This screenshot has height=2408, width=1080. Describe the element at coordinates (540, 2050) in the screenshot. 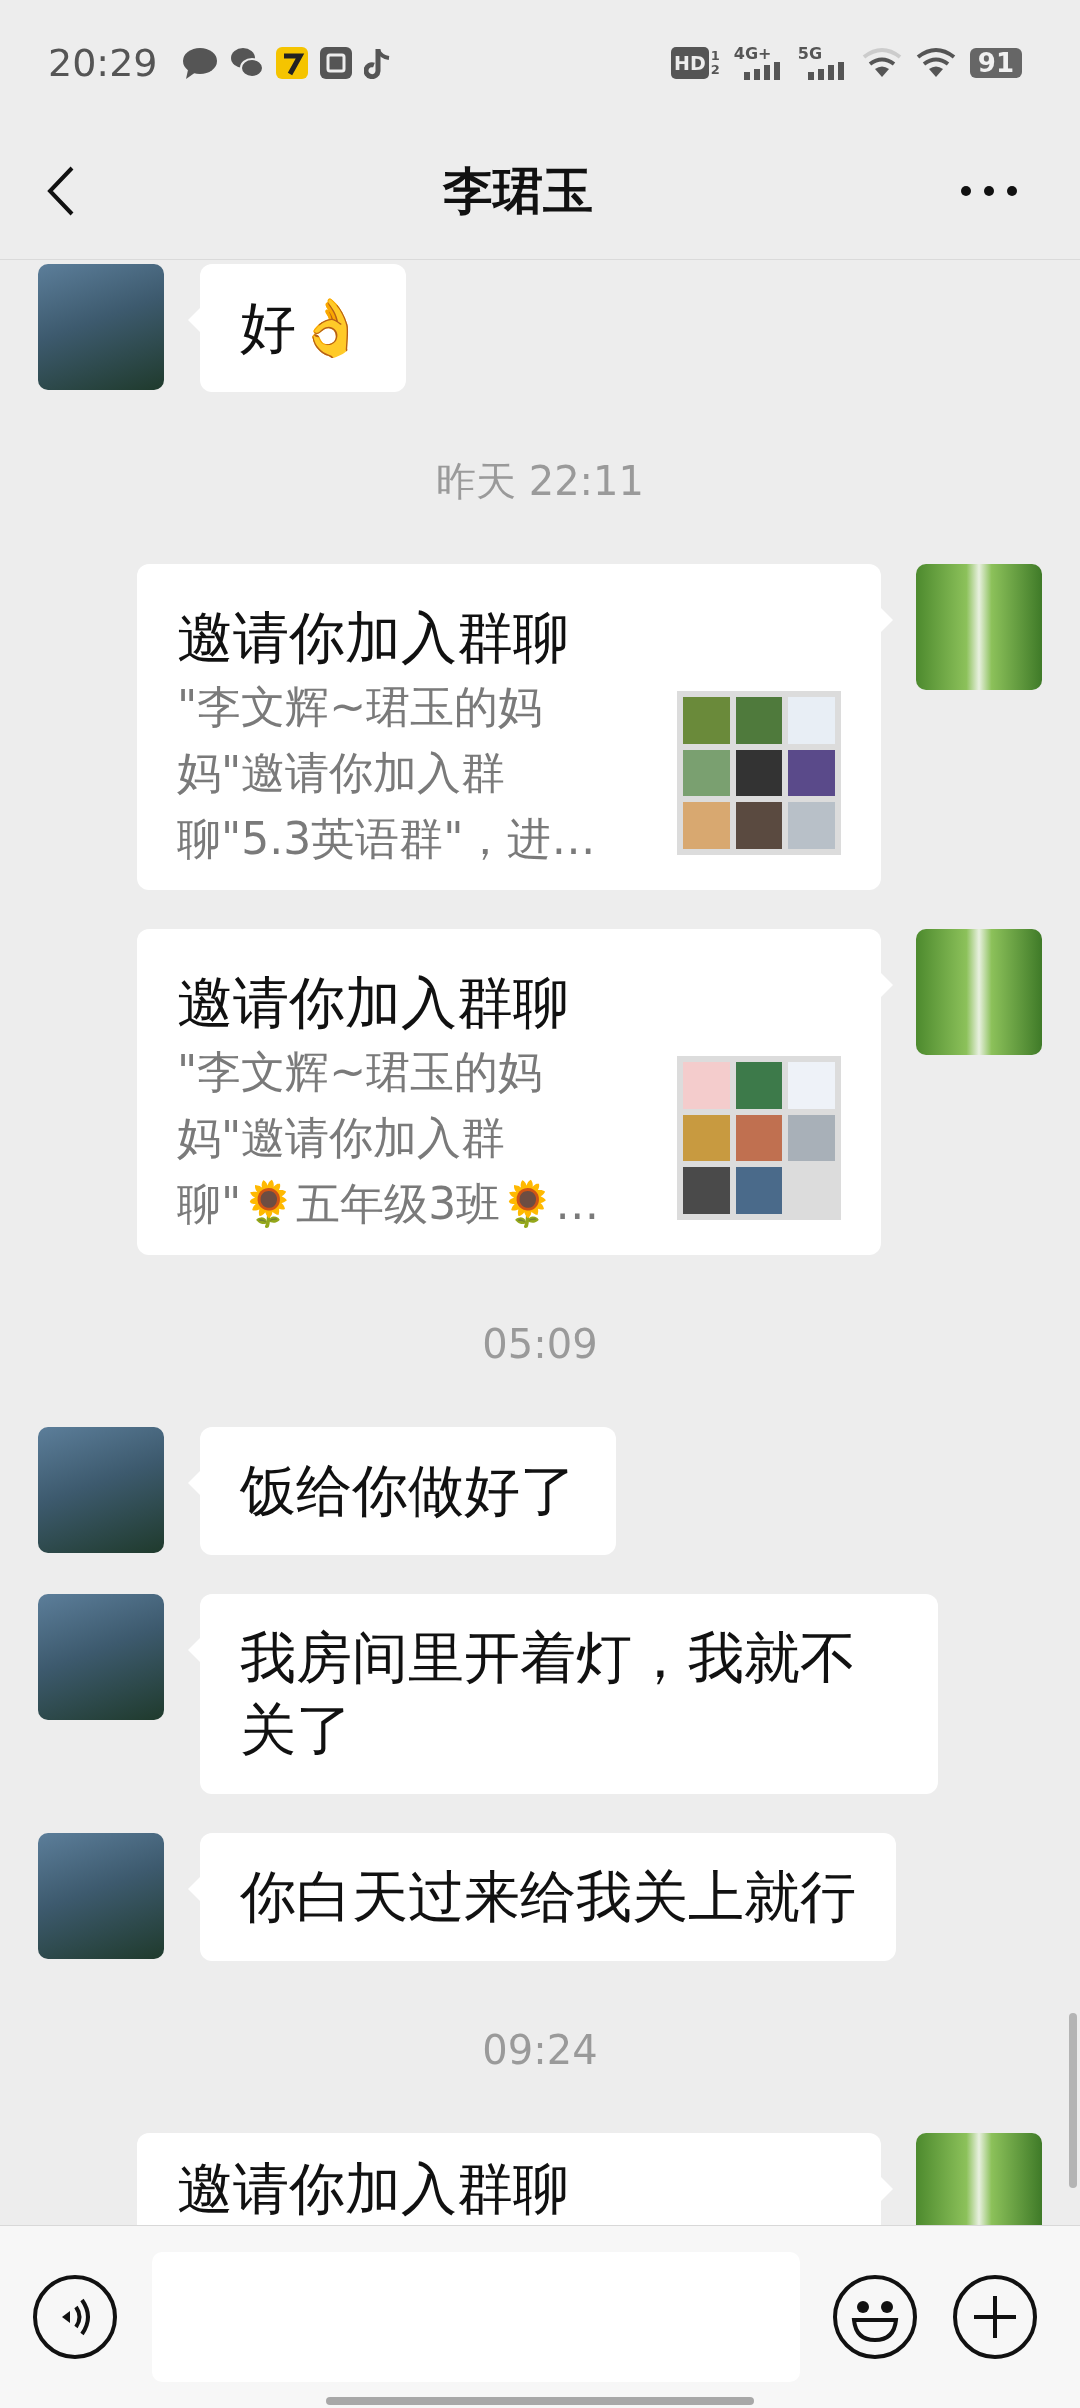

I see `timestamp: 09:24` at that location.